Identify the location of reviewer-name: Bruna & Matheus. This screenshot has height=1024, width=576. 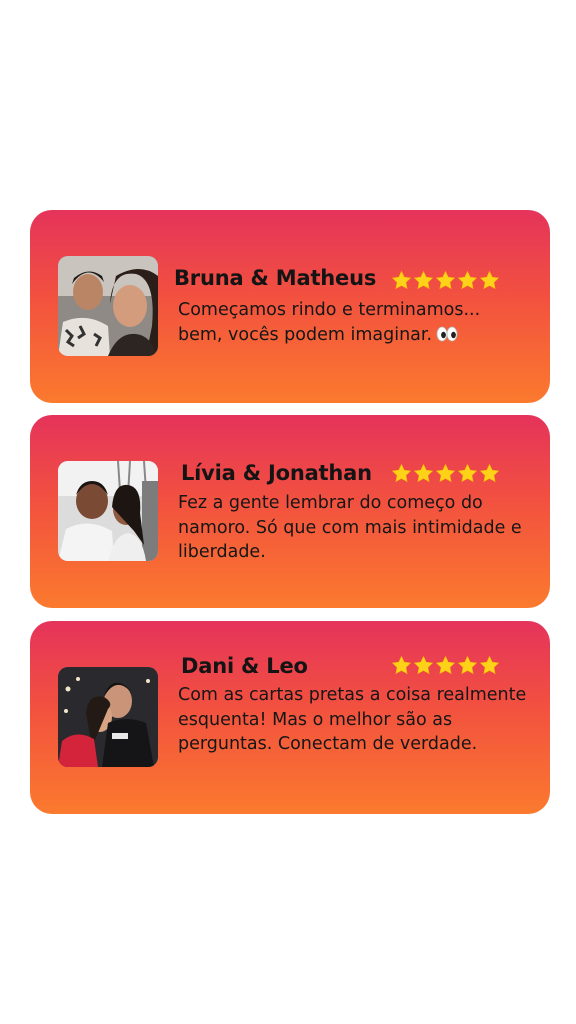
(275, 278).